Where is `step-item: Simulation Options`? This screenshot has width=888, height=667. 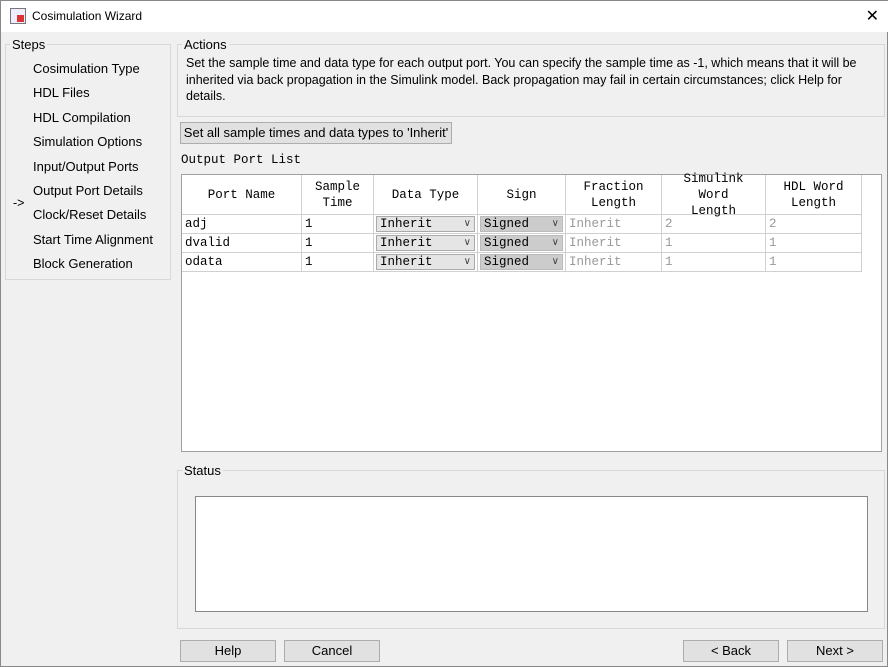
step-item: Simulation Options is located at coordinates (88, 142).